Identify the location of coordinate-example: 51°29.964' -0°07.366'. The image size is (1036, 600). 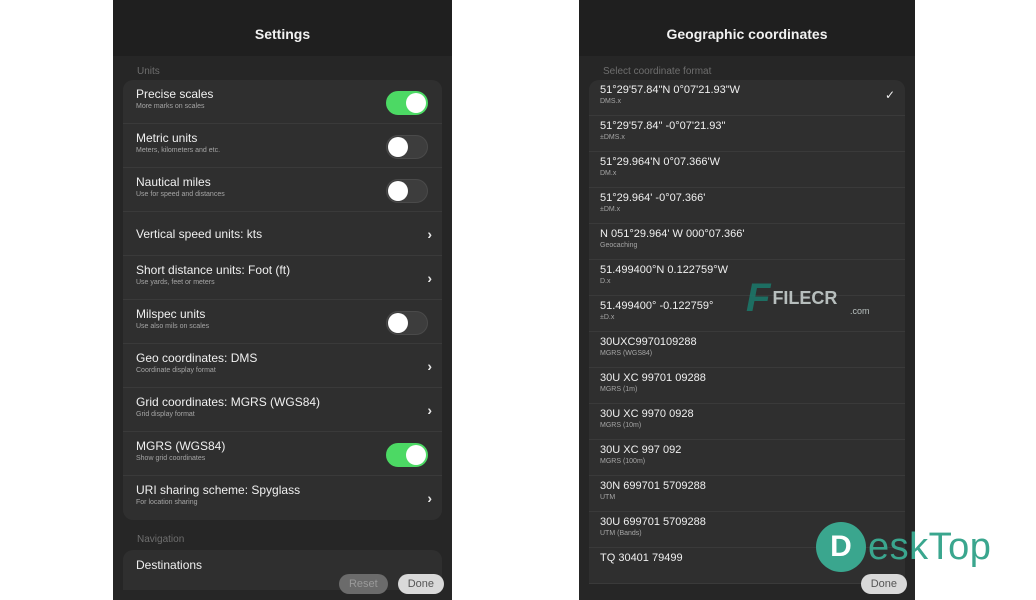
(653, 198).